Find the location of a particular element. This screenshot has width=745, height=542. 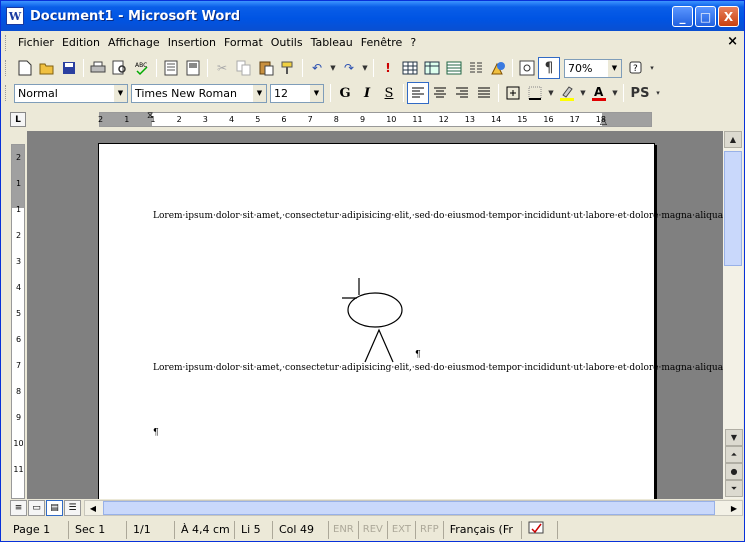

font-color-dropdown-icon: ▼ is located at coordinates (615, 93).